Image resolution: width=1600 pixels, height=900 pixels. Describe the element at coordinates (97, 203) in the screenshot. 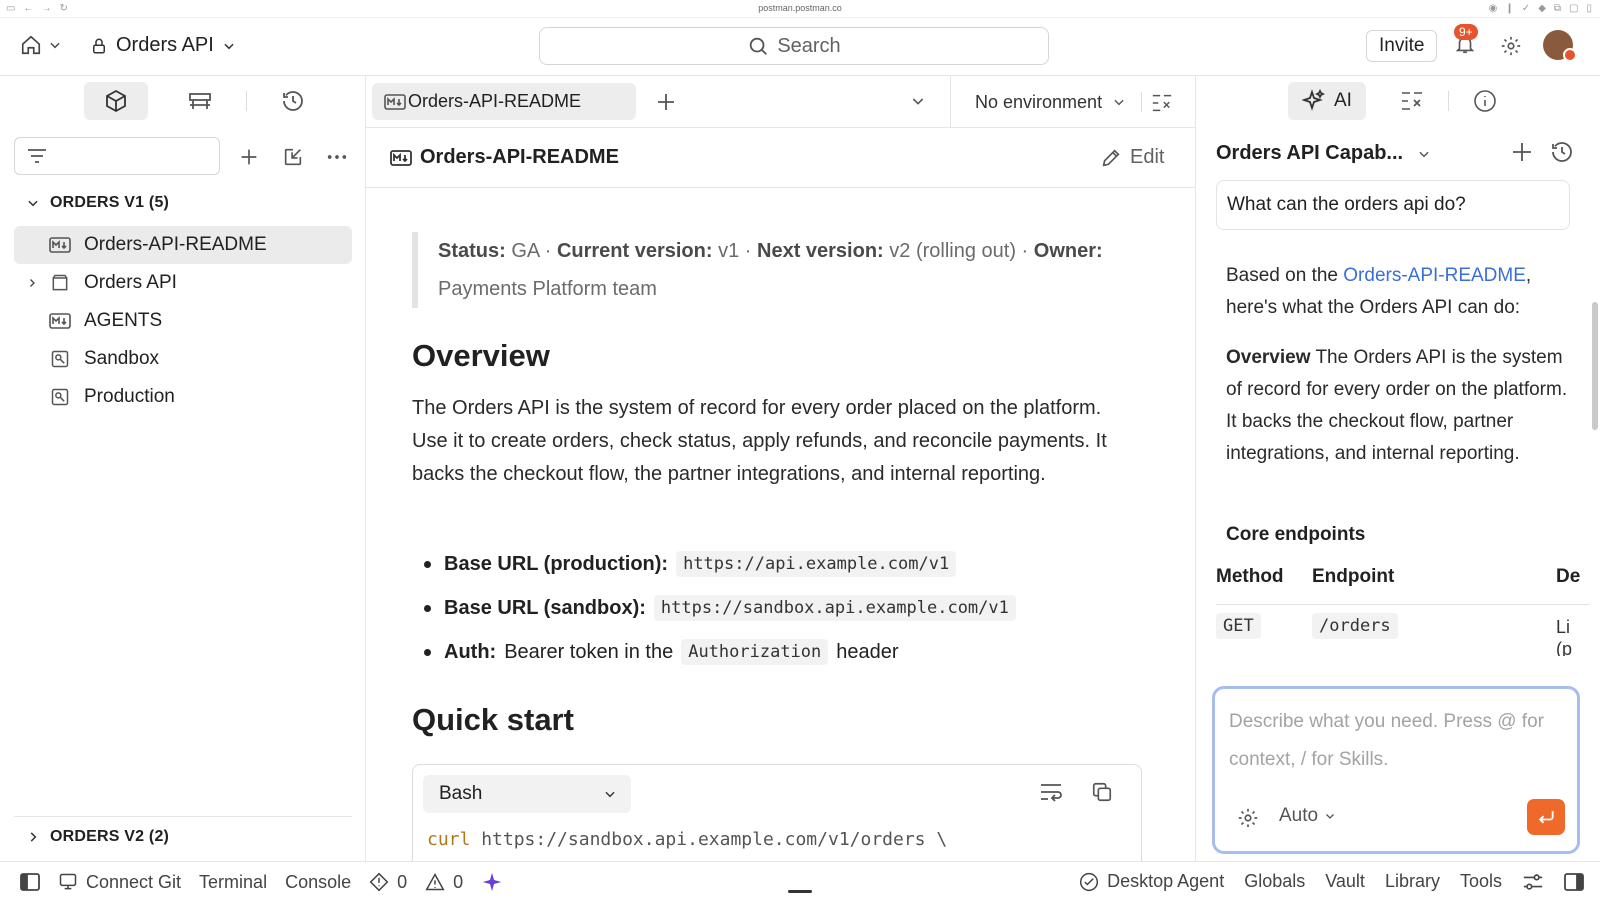

I see `collection-header-v1: ORDERS V1 (5)` at that location.